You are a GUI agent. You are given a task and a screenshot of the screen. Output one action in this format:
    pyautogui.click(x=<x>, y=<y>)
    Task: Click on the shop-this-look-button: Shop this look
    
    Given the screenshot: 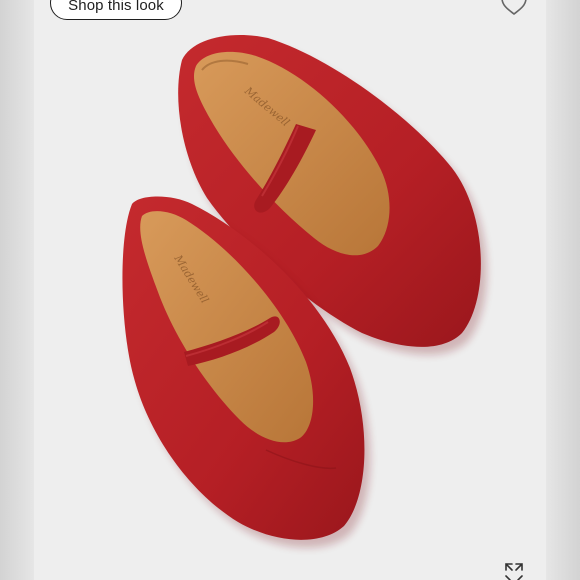 What is the action you would take?
    pyautogui.click(x=116, y=10)
    